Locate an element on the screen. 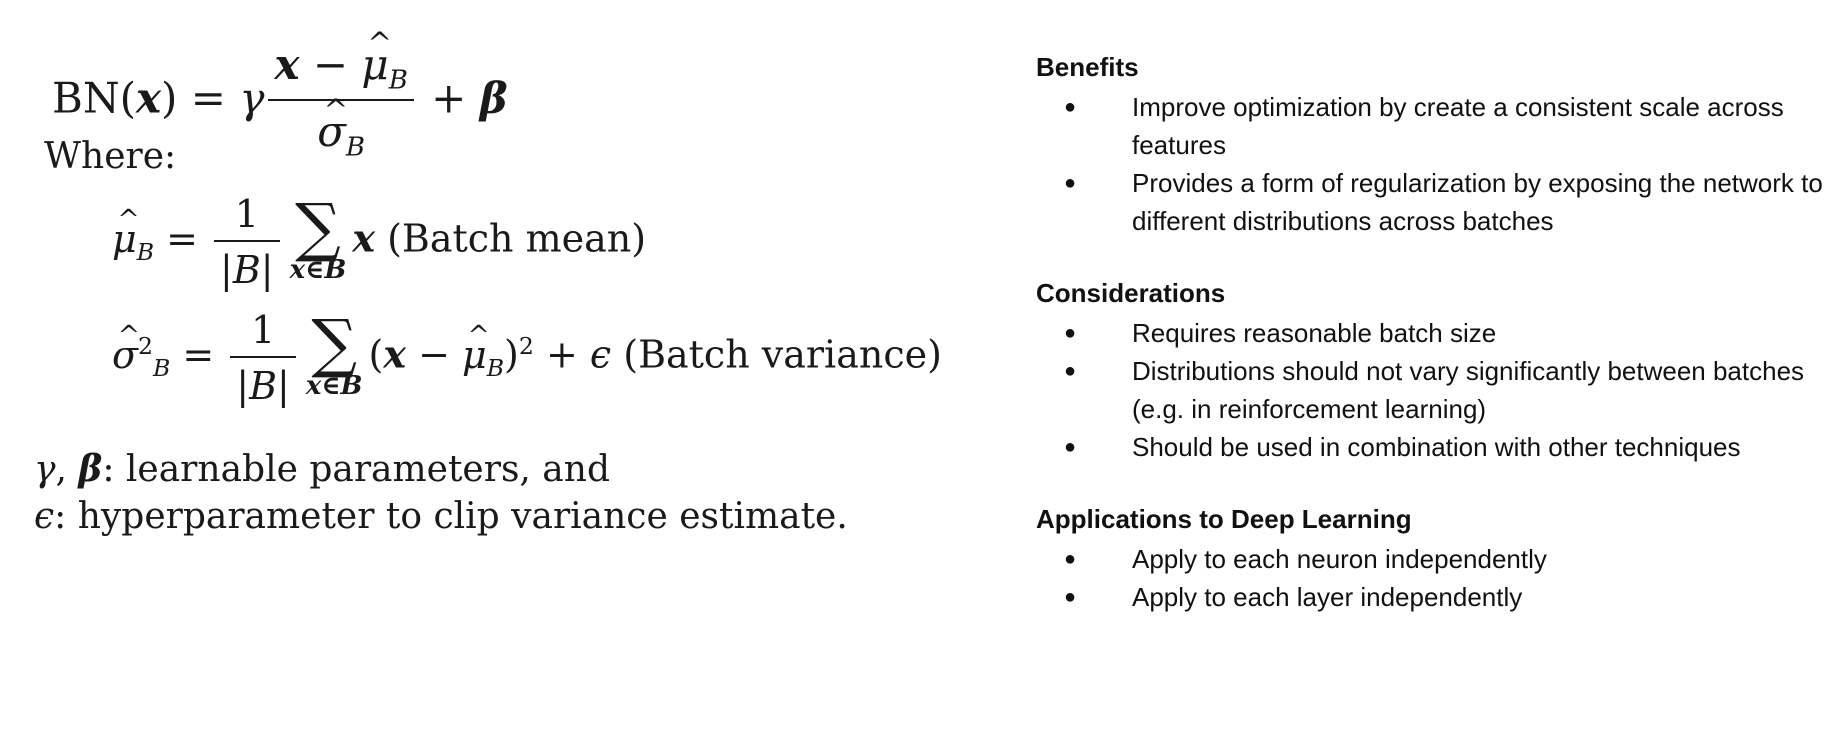 The image size is (1844, 748). benefits-heading: Benefits is located at coordinates (1087, 67).